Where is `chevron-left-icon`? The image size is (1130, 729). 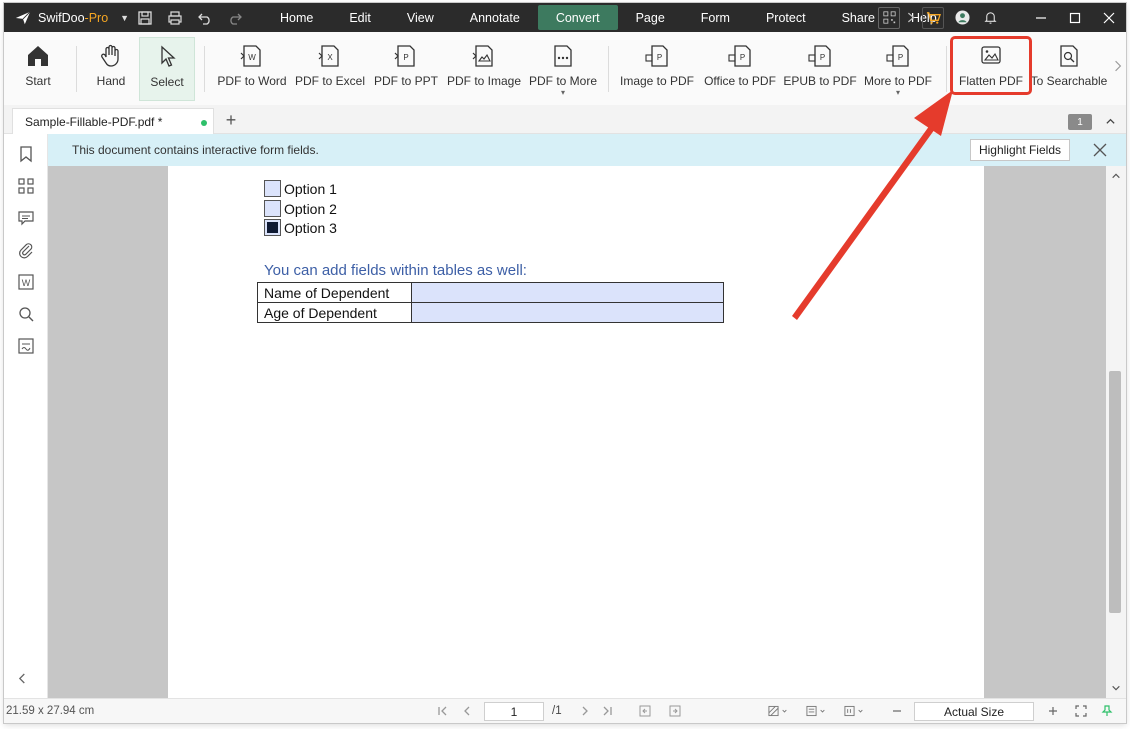 chevron-left-icon is located at coordinates (21, 678).